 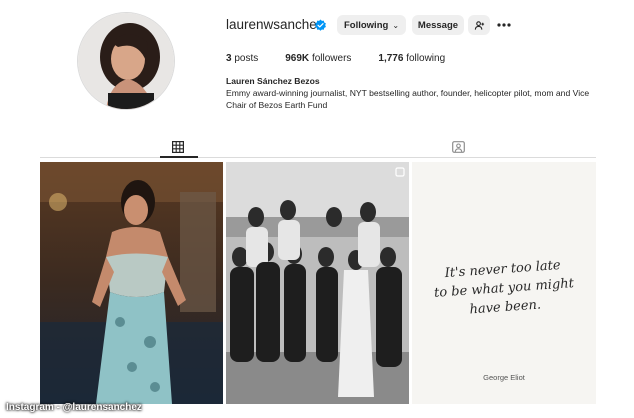 I want to click on followers-label: followers, so click(x=331, y=58).